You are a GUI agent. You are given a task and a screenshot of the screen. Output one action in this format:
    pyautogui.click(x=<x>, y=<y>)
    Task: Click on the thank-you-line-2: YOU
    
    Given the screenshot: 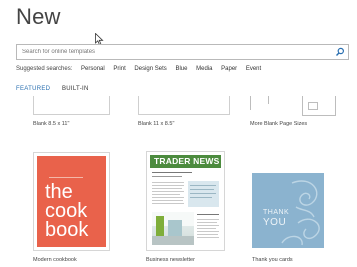 What is the action you would take?
    pyautogui.click(x=275, y=222)
    